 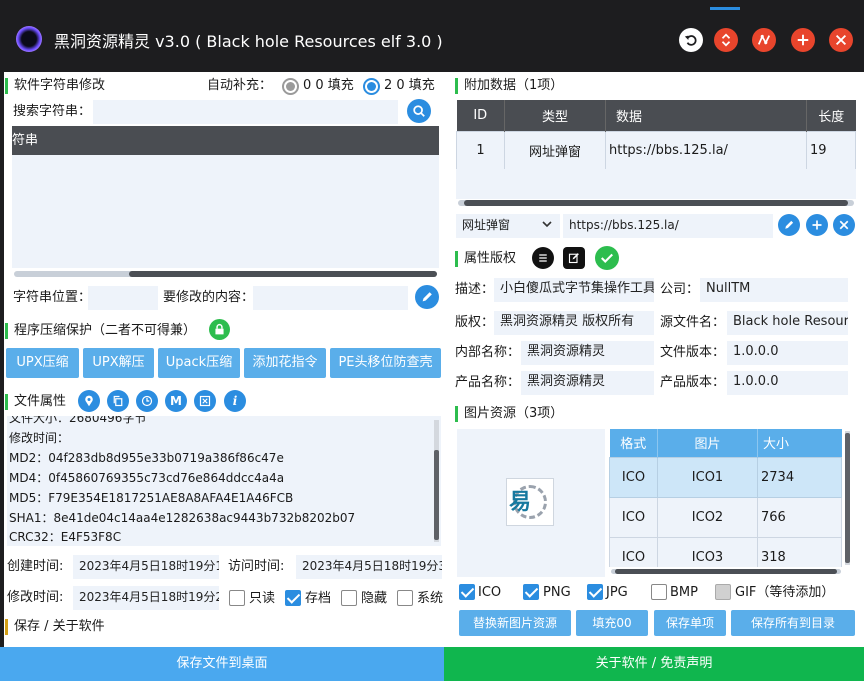 I want to click on gif-checkbox, so click(x=723, y=592).